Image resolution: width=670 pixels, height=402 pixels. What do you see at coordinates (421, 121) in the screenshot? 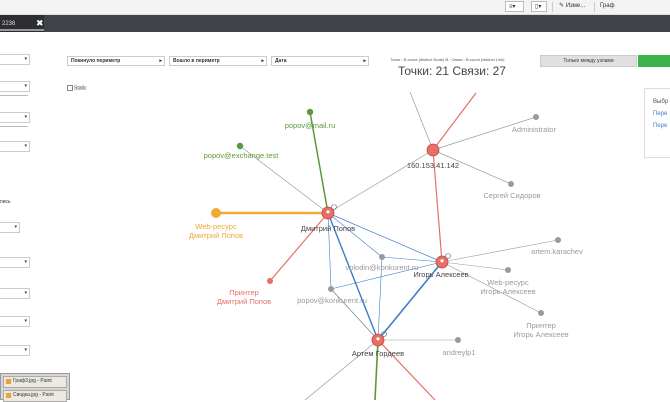
I see `graph-edge-ip-out2` at bounding box center [421, 121].